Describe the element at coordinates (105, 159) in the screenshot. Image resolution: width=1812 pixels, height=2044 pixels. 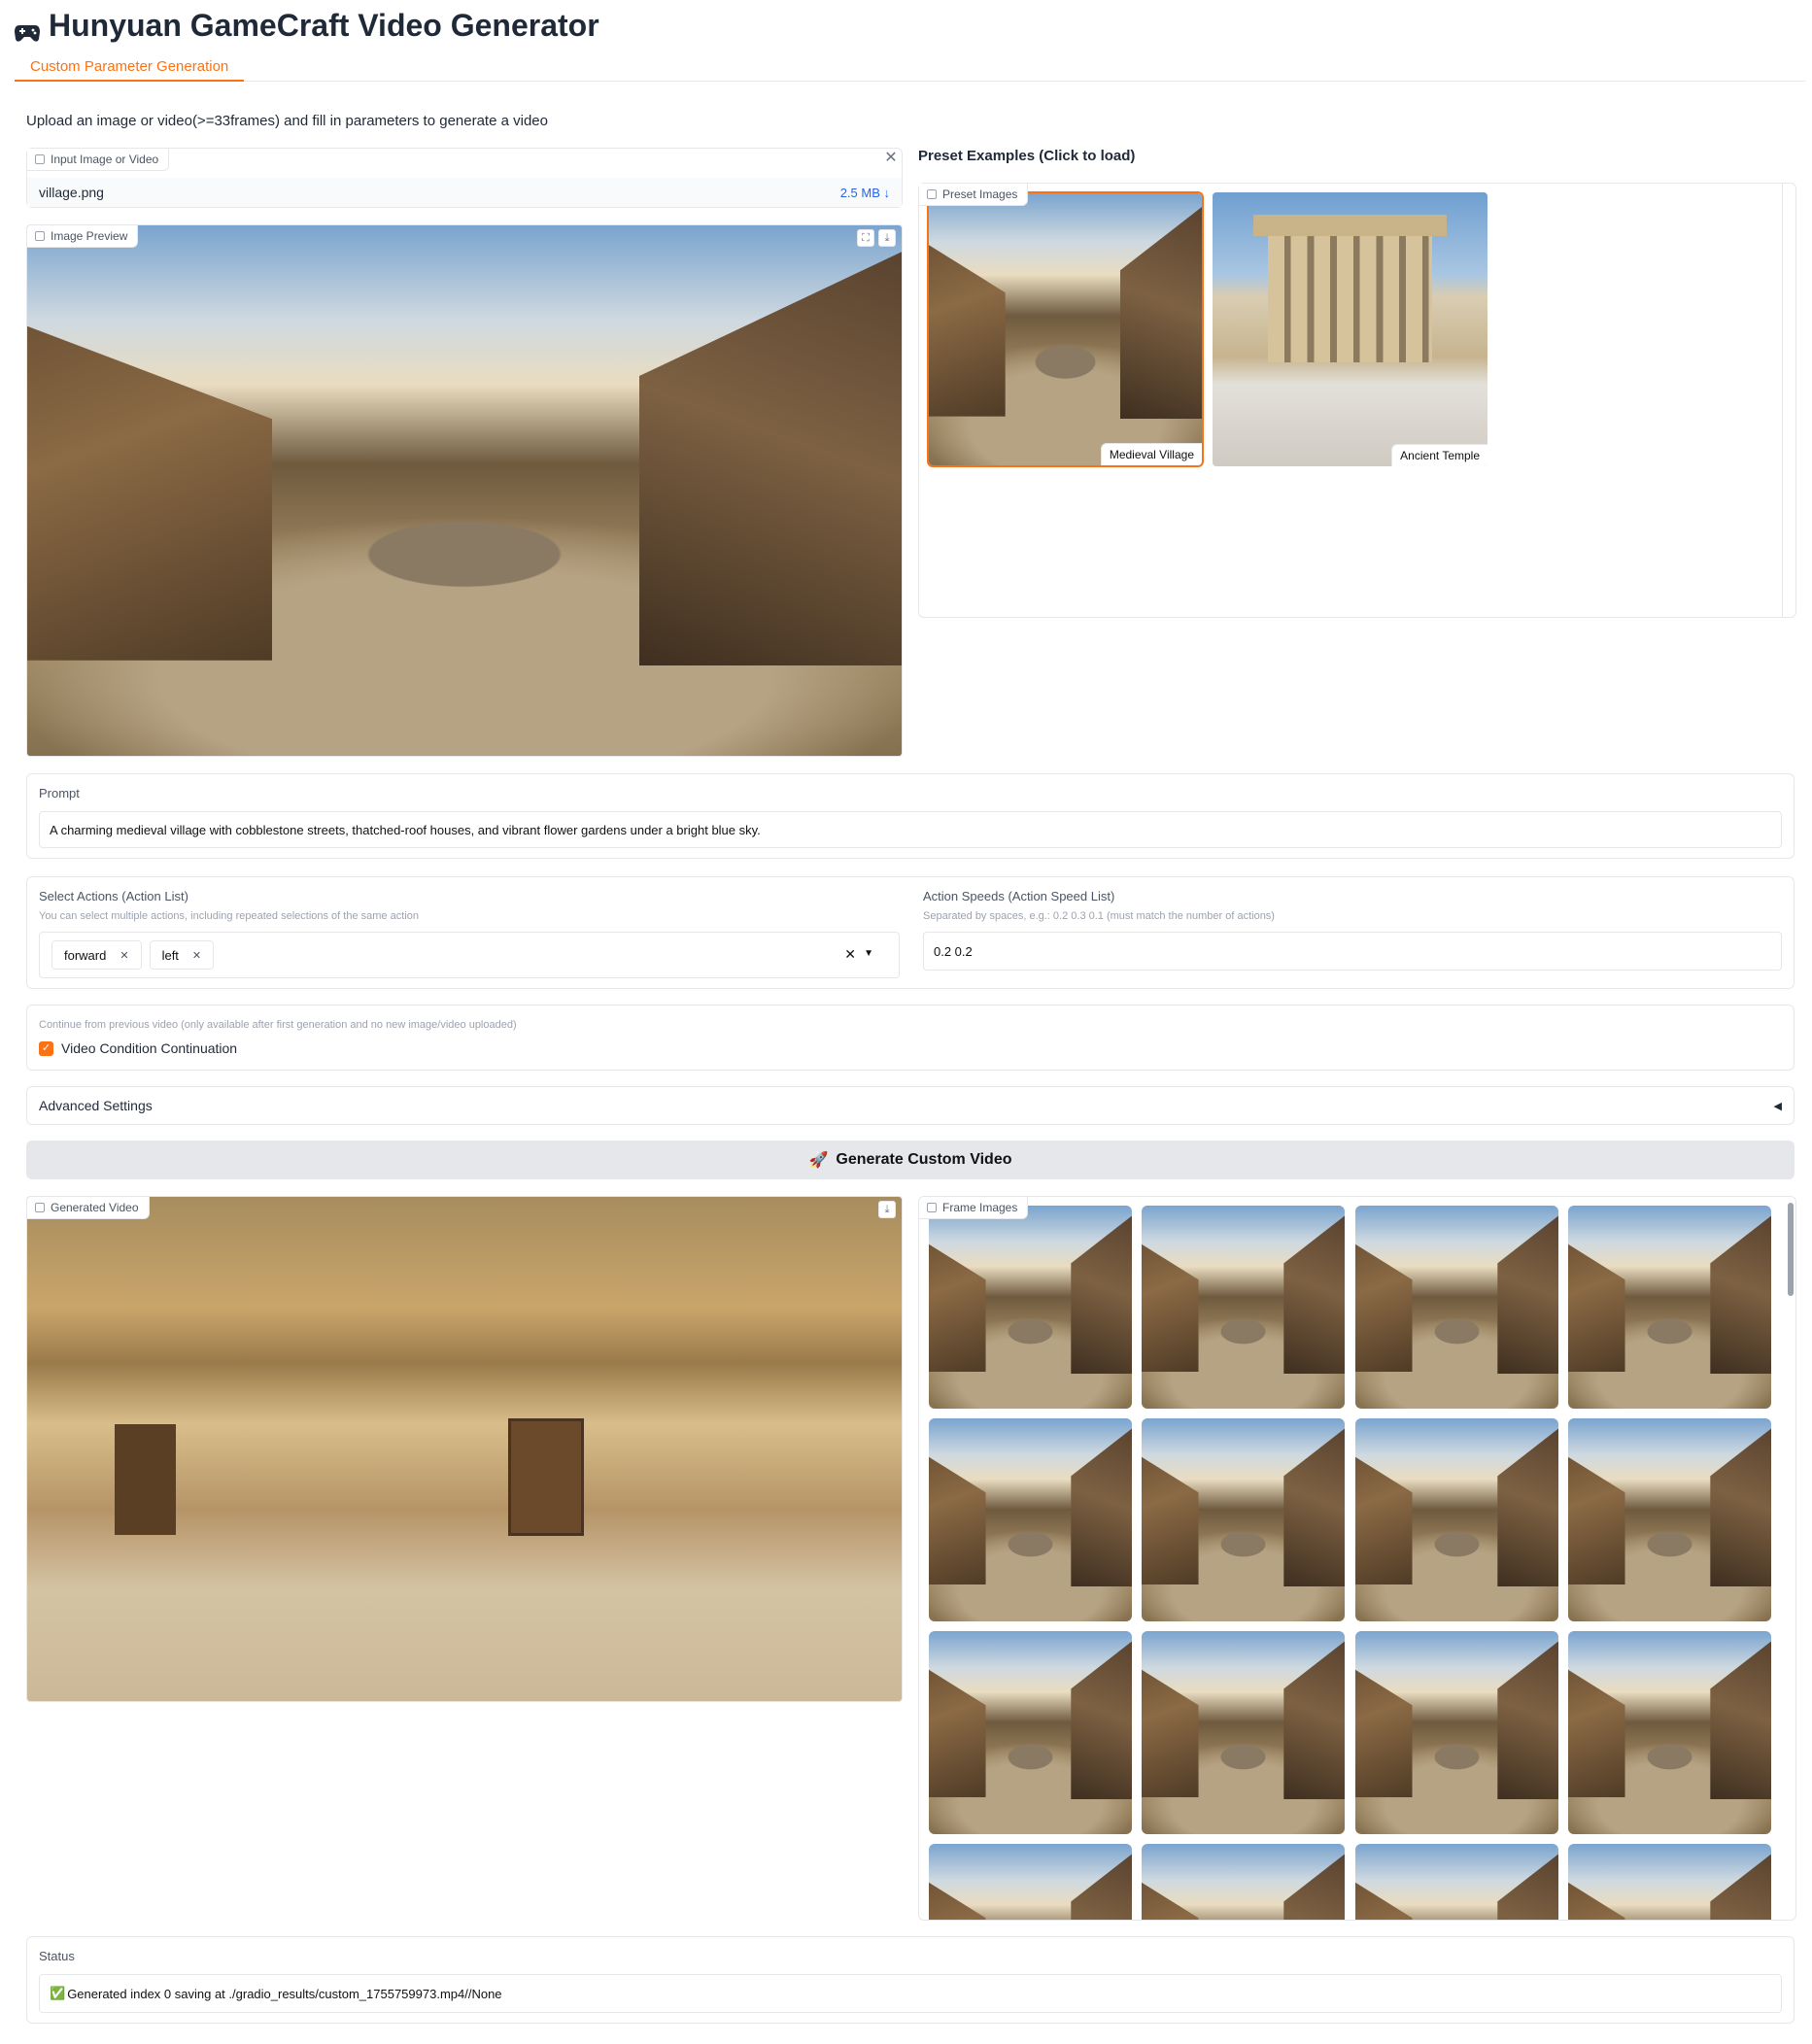
I see `input-file-label-text: Input Image or Video` at that location.